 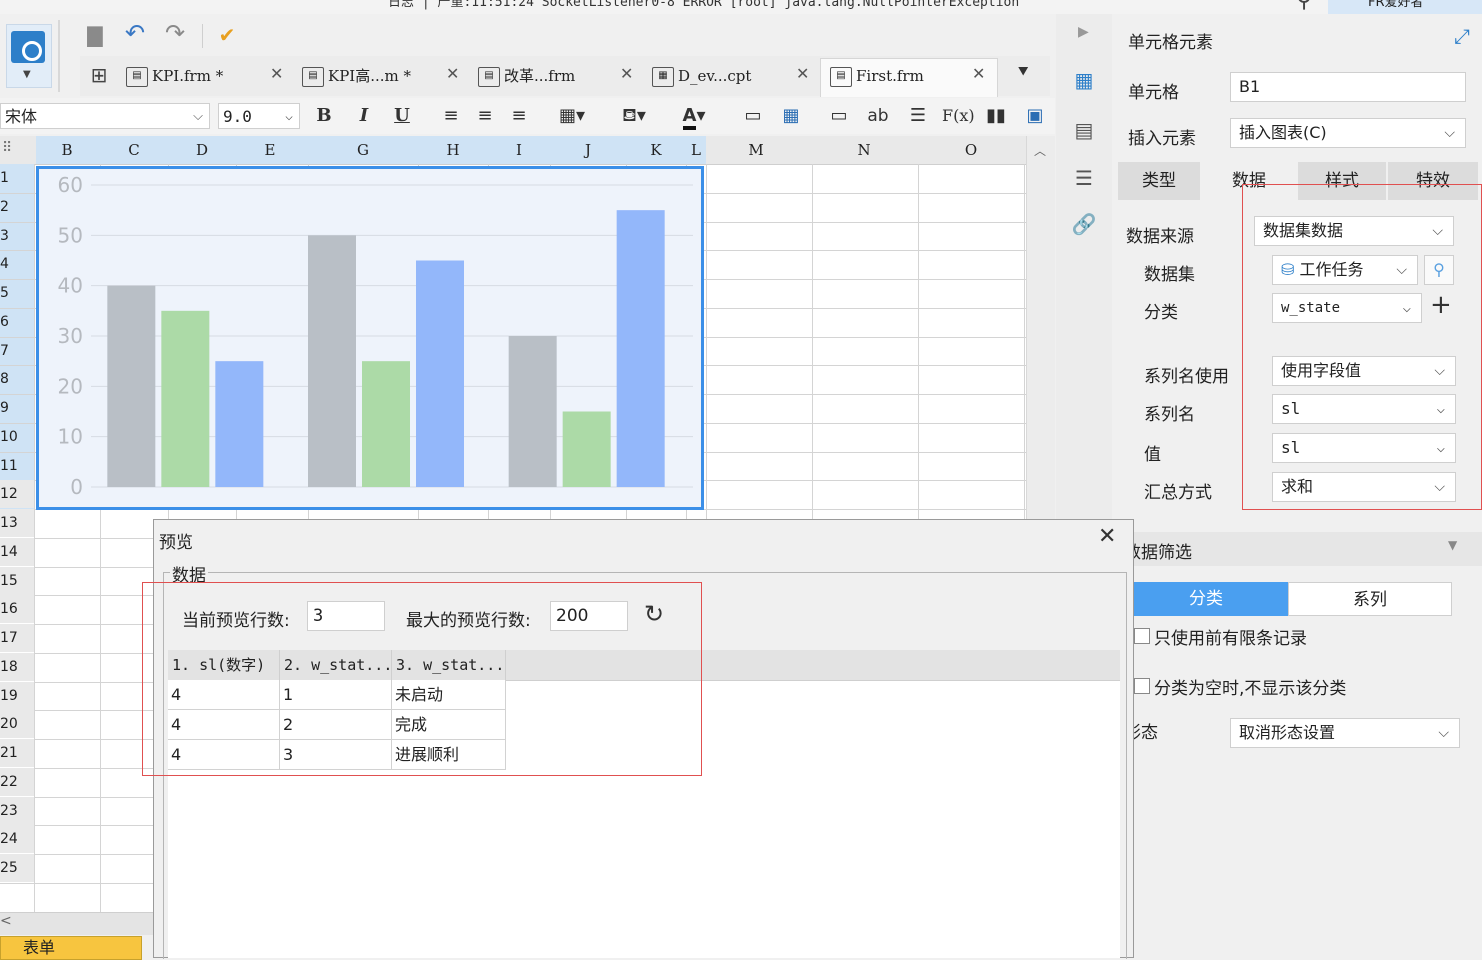 I want to click on row-header: 21, so click(x=17, y=753).